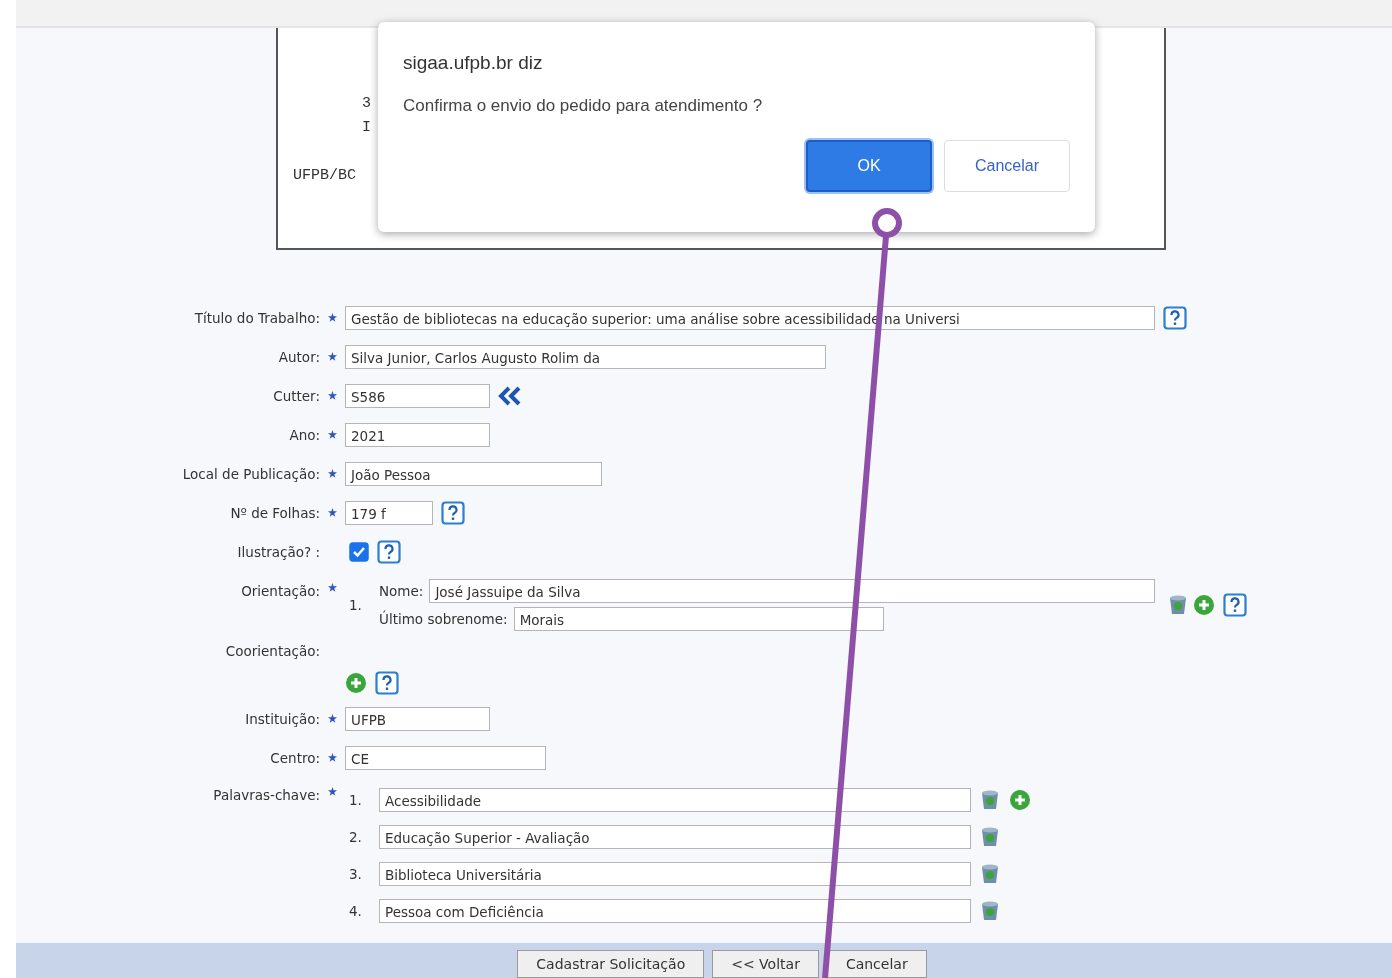 The width and height of the screenshot is (1392, 978). I want to click on text-field: CE, so click(445, 757).